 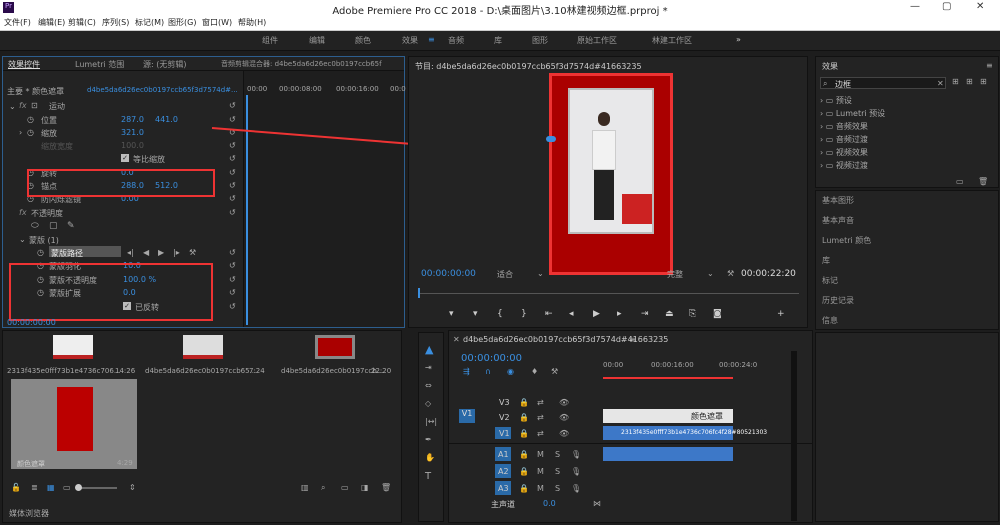 What do you see at coordinates (161, 252) in the screenshot?
I see `track-forward-icon: ▶` at bounding box center [161, 252].